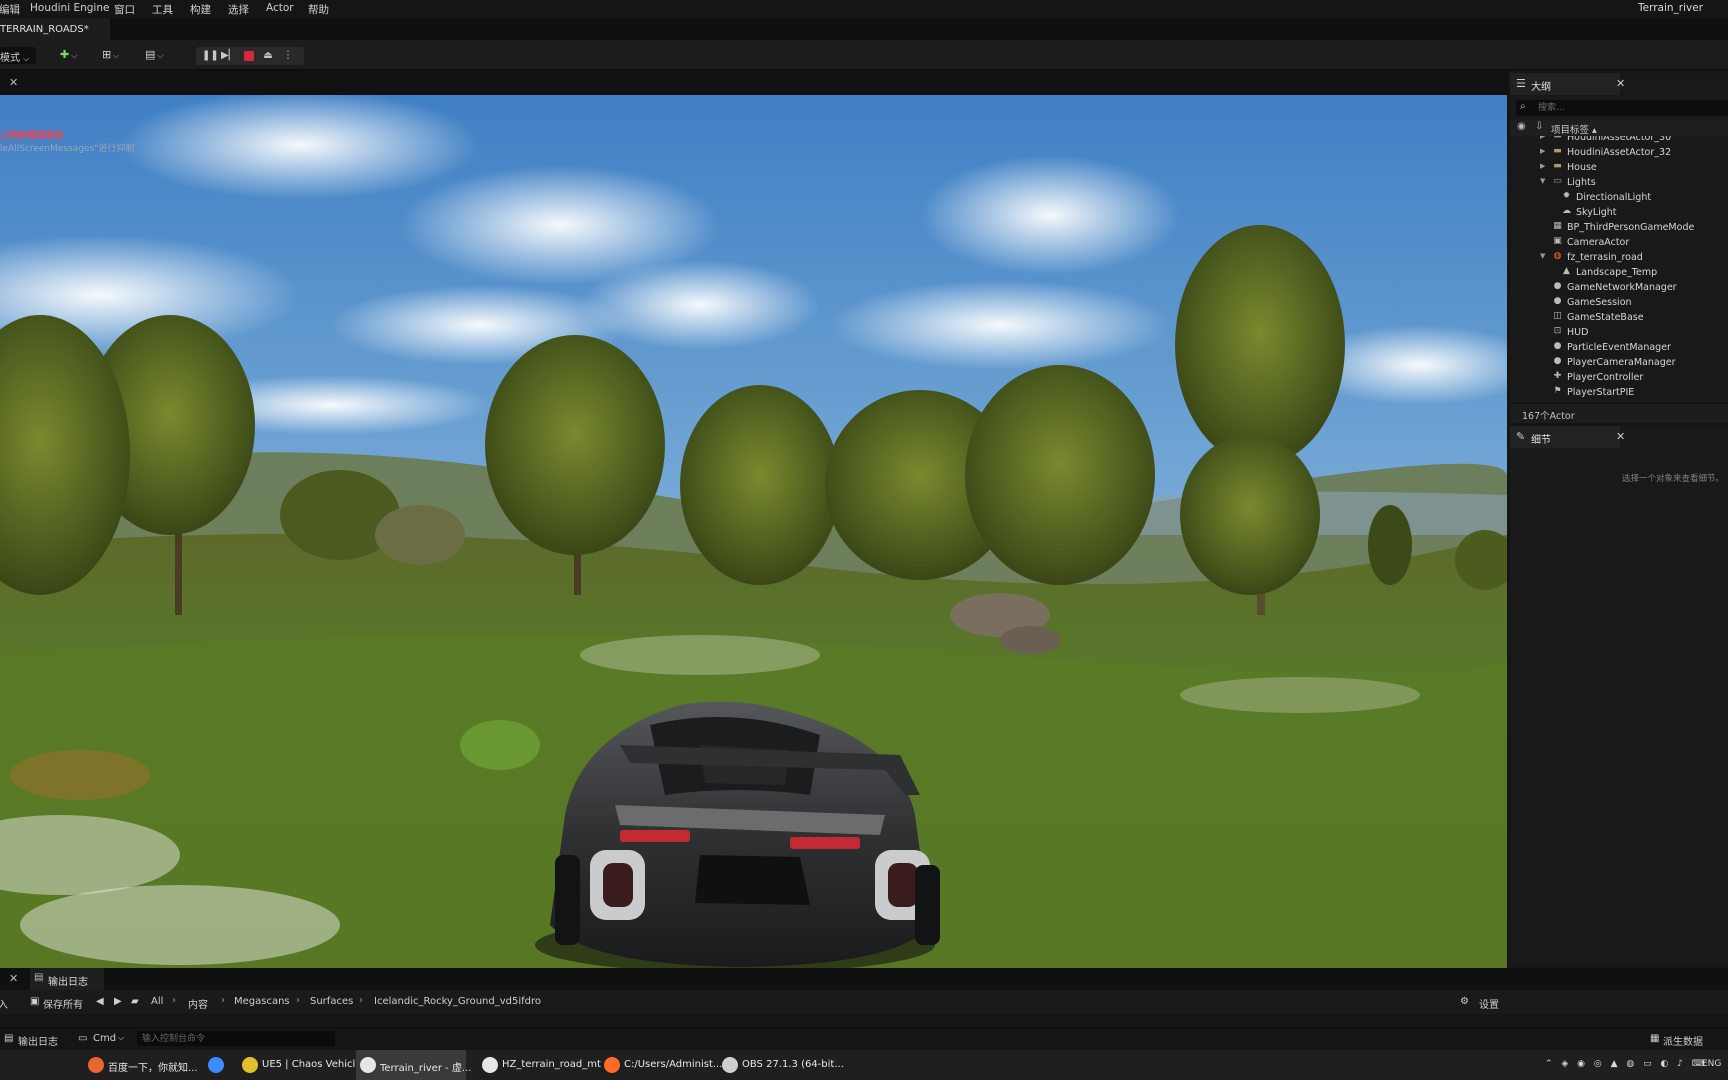  I want to click on outliner-item: ▶ ▬ HoudiniAssetActor_32, so click(1619, 153).